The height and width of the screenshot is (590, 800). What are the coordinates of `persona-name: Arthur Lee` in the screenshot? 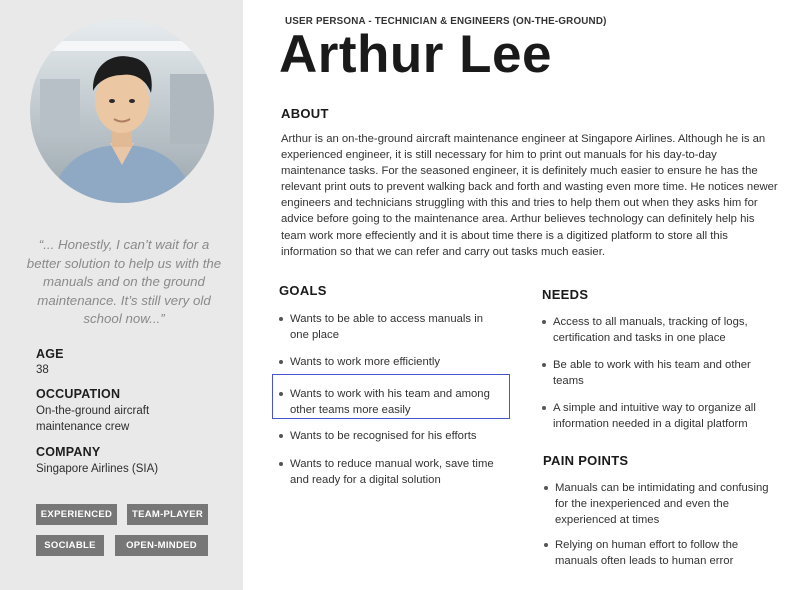 It's located at (415, 54).